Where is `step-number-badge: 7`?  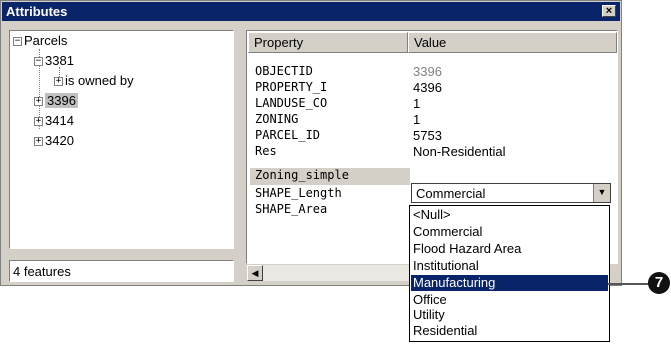 step-number-badge: 7 is located at coordinates (659, 283).